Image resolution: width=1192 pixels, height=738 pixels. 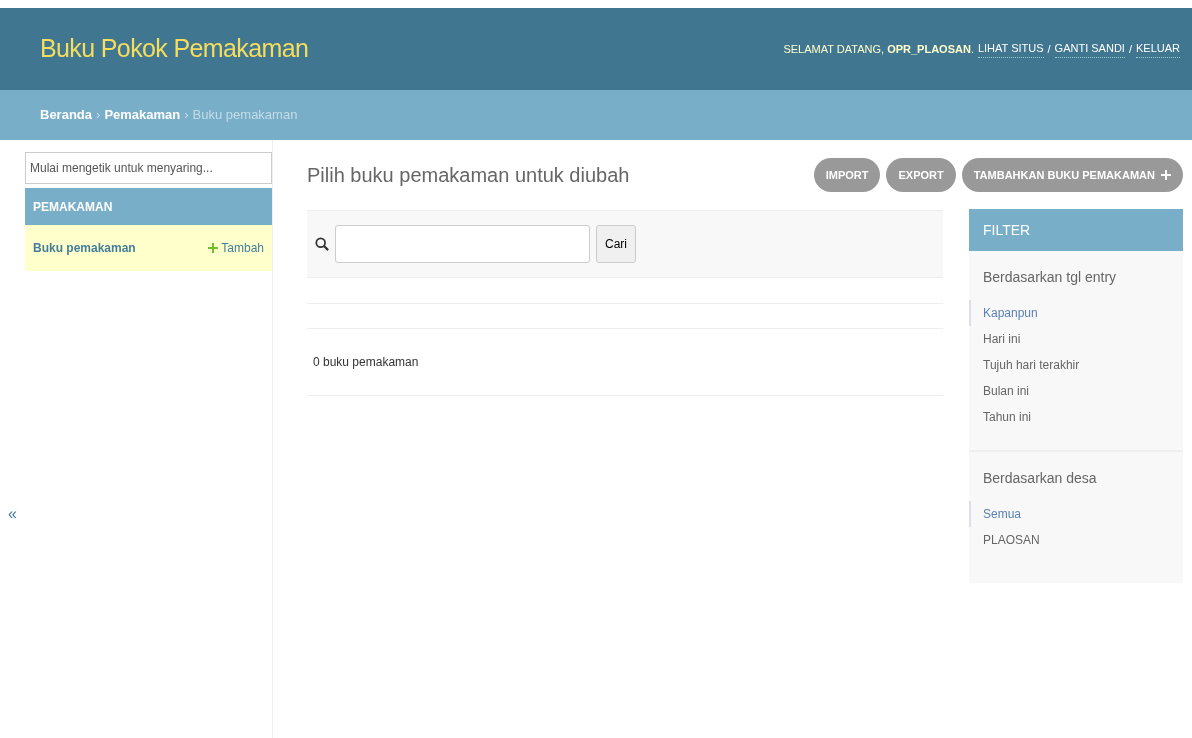 What do you see at coordinates (462, 244) in the screenshot?
I see `search-field` at bounding box center [462, 244].